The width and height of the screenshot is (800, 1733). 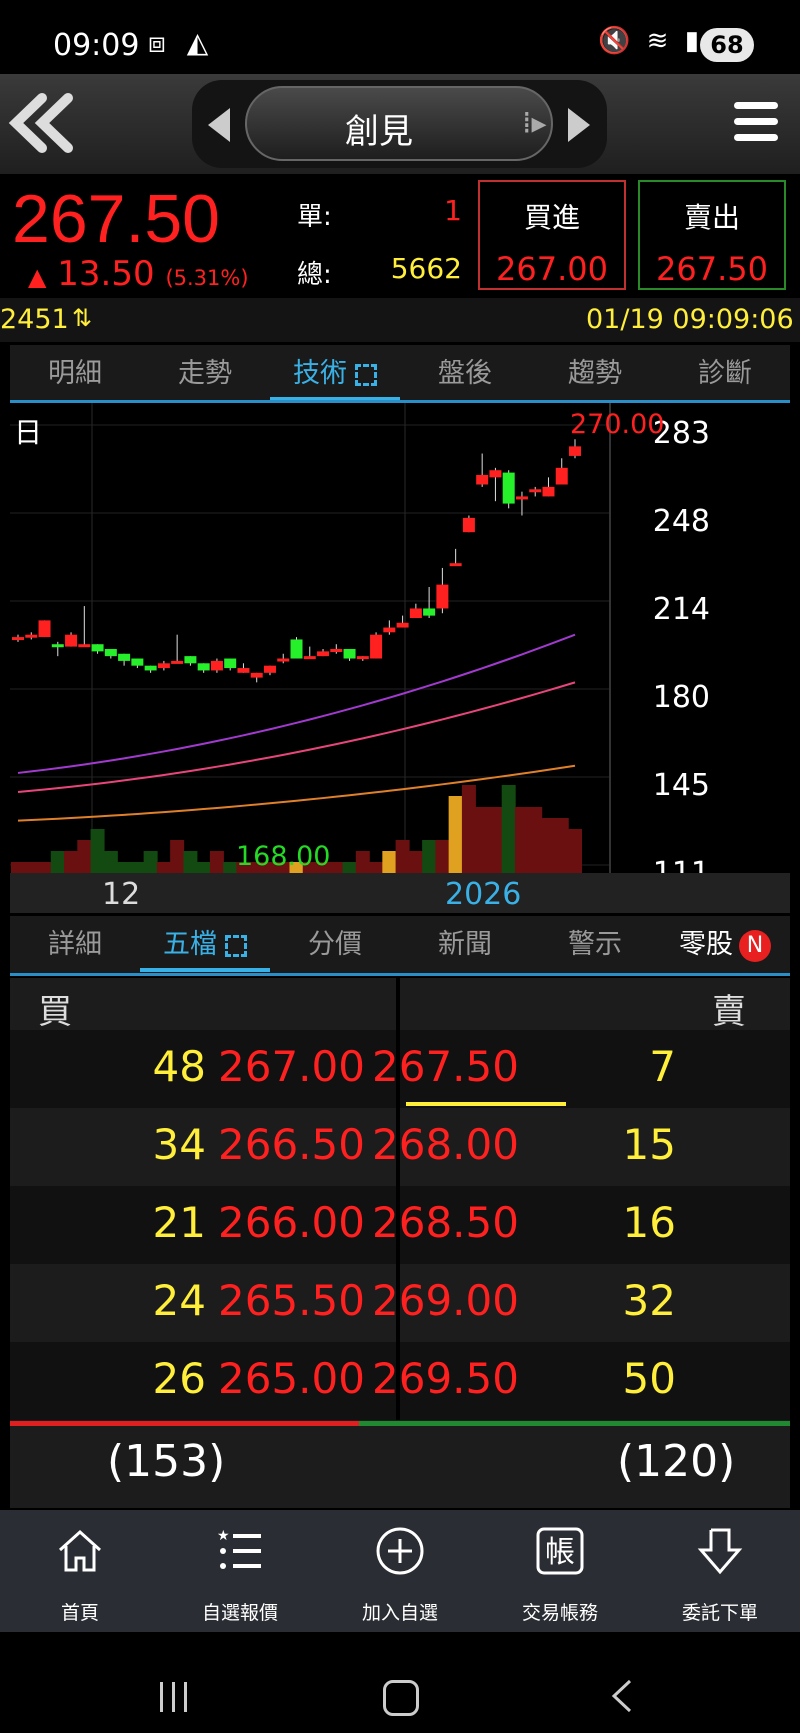 I want to click on ask-ratio-bar, so click(x=574, y=1423).